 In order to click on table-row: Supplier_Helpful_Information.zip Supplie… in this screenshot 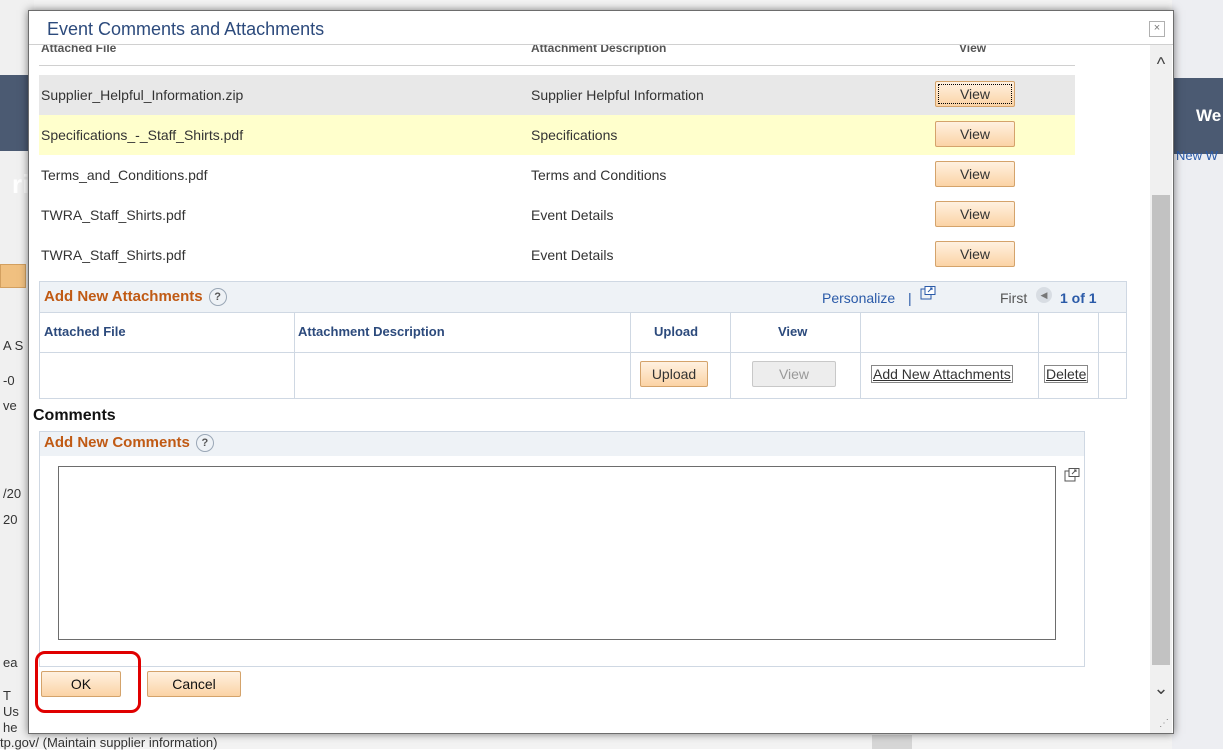, I will do `click(557, 95)`.